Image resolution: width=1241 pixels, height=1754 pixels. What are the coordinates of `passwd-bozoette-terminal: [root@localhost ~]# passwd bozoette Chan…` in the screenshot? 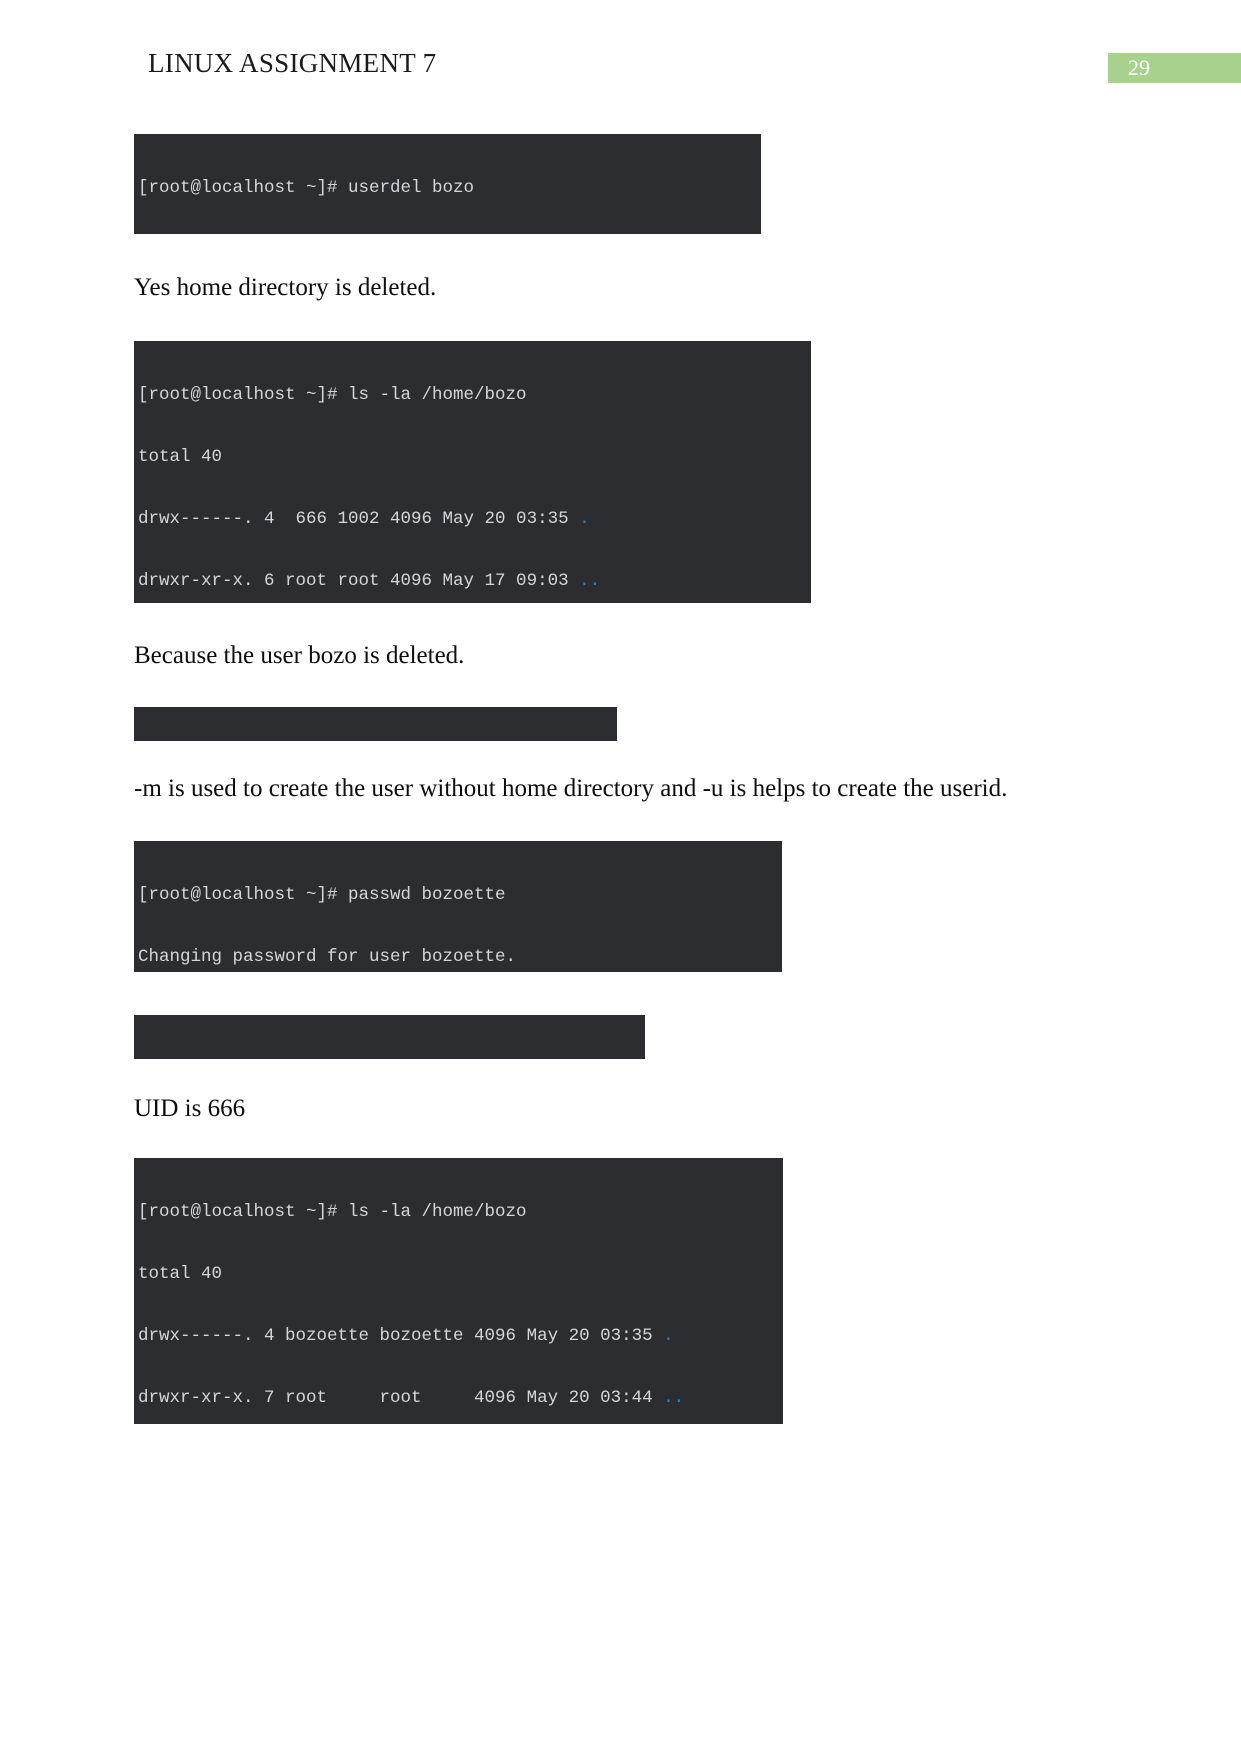 It's located at (458, 906).